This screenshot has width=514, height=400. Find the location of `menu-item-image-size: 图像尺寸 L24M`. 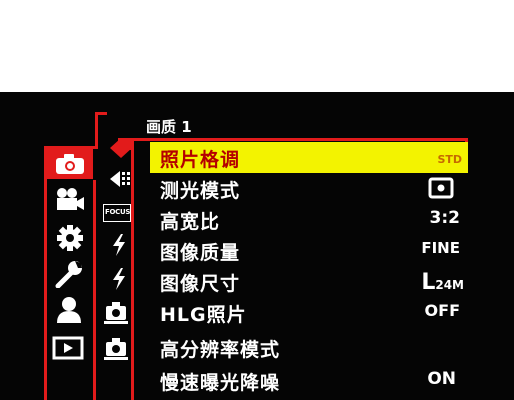

menu-item-image-size: 图像尺寸 L24M is located at coordinates (309, 281).